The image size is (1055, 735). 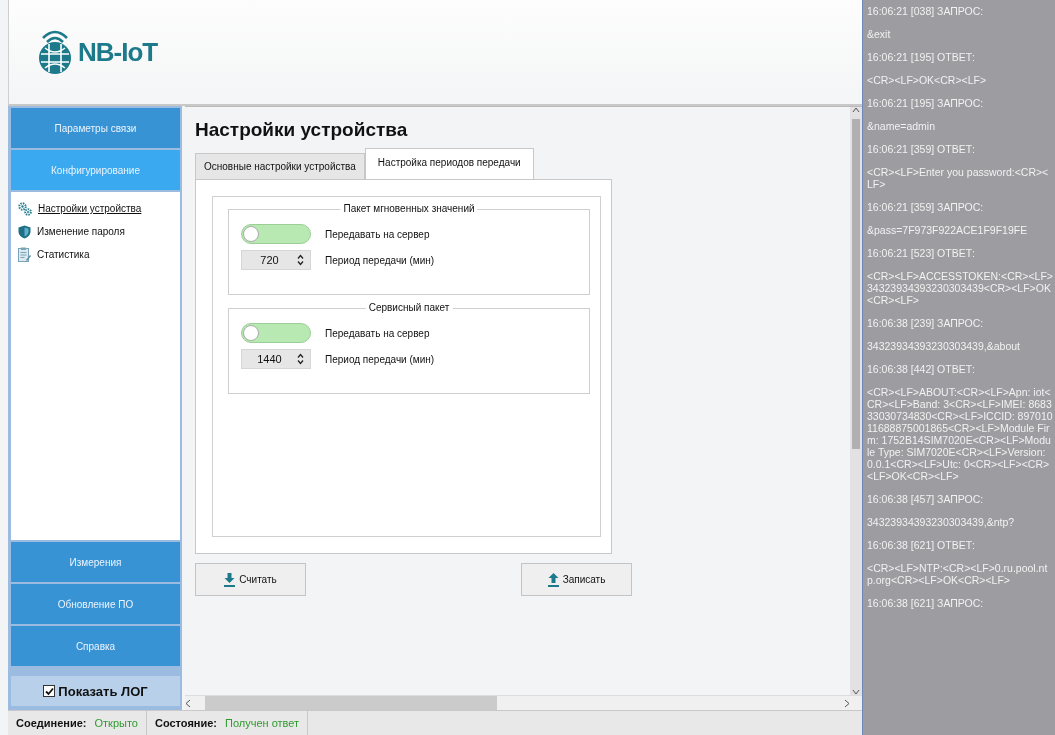 What do you see at coordinates (921, 369) in the screenshot?
I see `log-line: 16:06:38 [442] ОТВЕТ:` at bounding box center [921, 369].